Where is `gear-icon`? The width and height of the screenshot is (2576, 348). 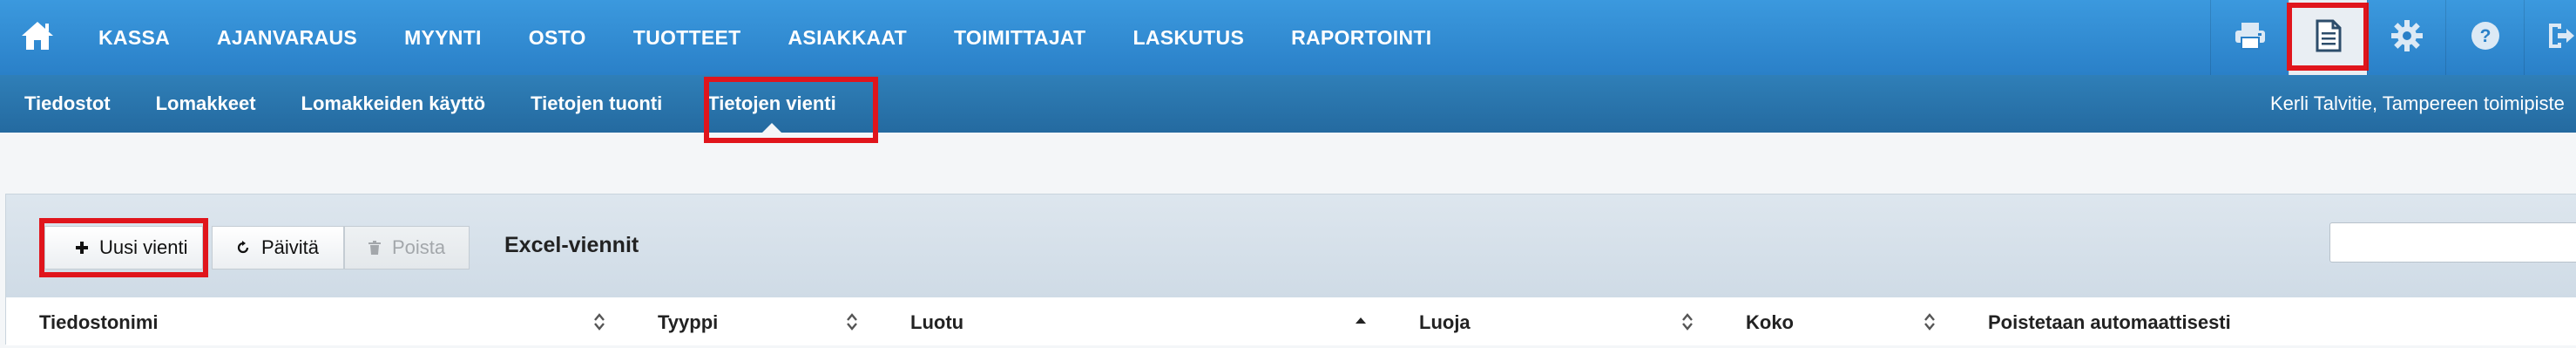 gear-icon is located at coordinates (2407, 38).